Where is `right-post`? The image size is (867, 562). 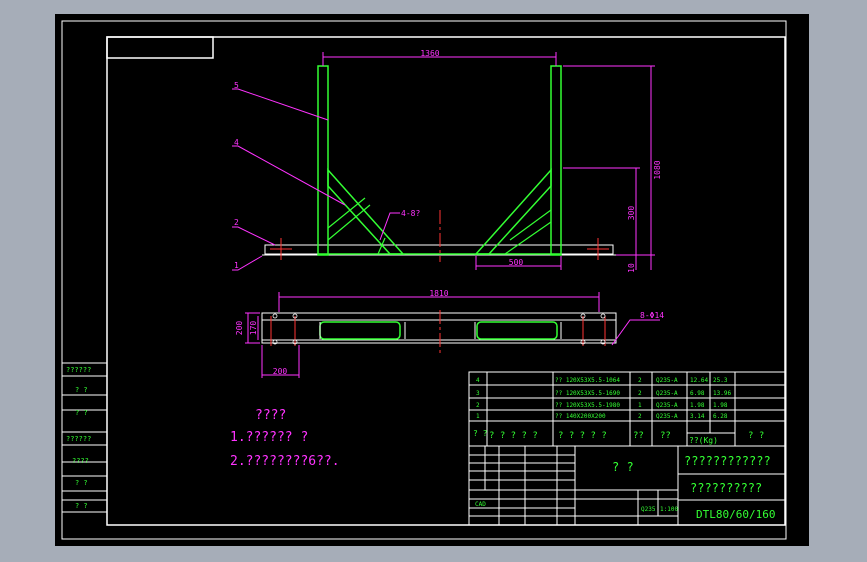
right-post is located at coordinates (556, 160).